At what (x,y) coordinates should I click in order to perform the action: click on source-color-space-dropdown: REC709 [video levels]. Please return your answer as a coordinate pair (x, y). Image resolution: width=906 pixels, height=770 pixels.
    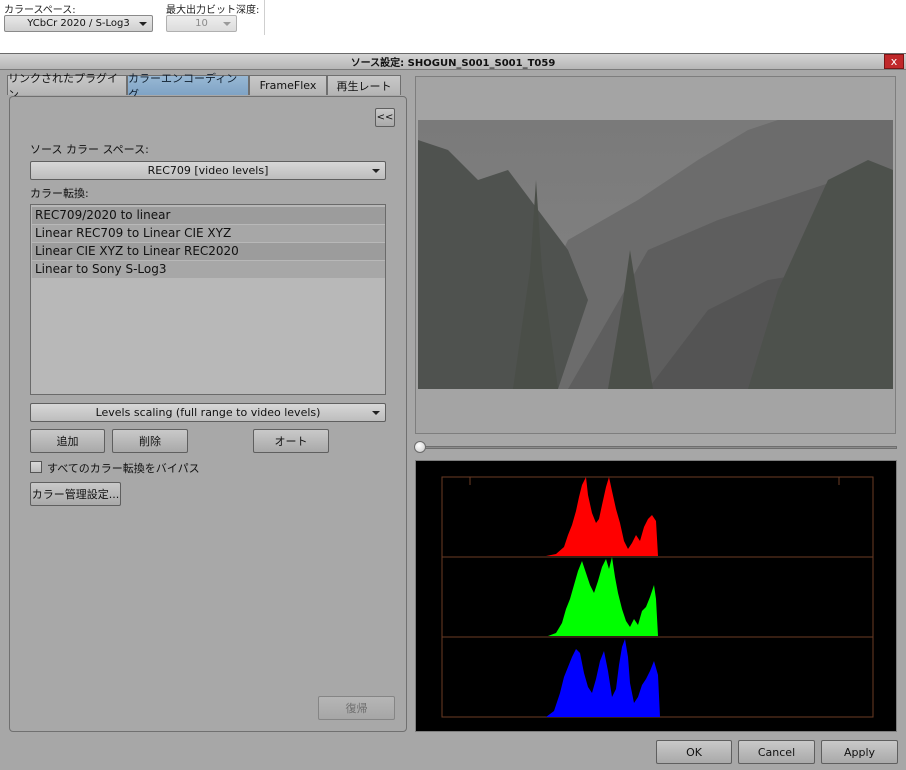
    Looking at the image, I should click on (208, 170).